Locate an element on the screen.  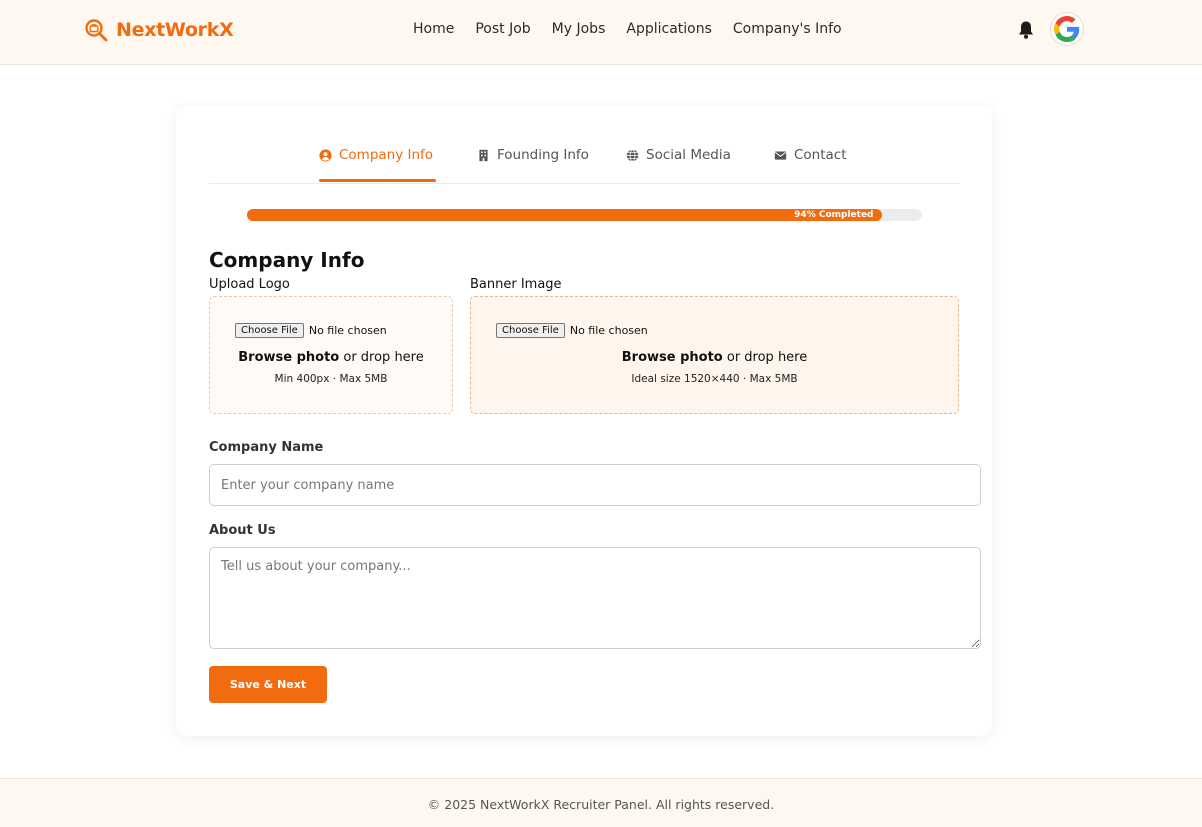
banner-file-status: No file chosen is located at coordinates (608, 330).